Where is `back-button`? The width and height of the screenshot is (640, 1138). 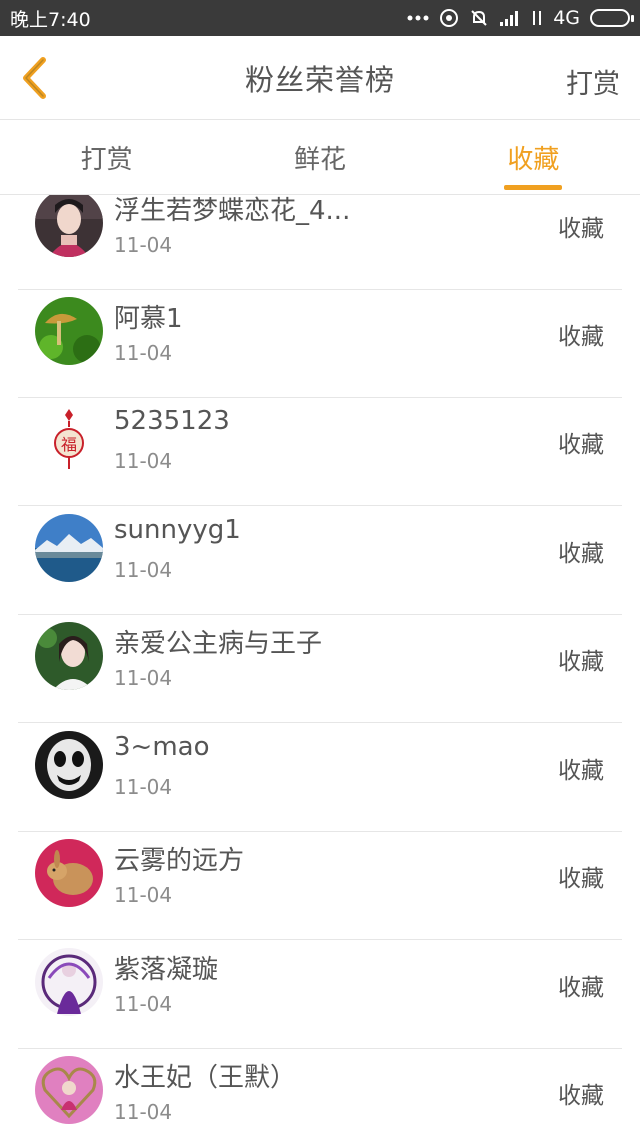
back-button is located at coordinates (34, 80).